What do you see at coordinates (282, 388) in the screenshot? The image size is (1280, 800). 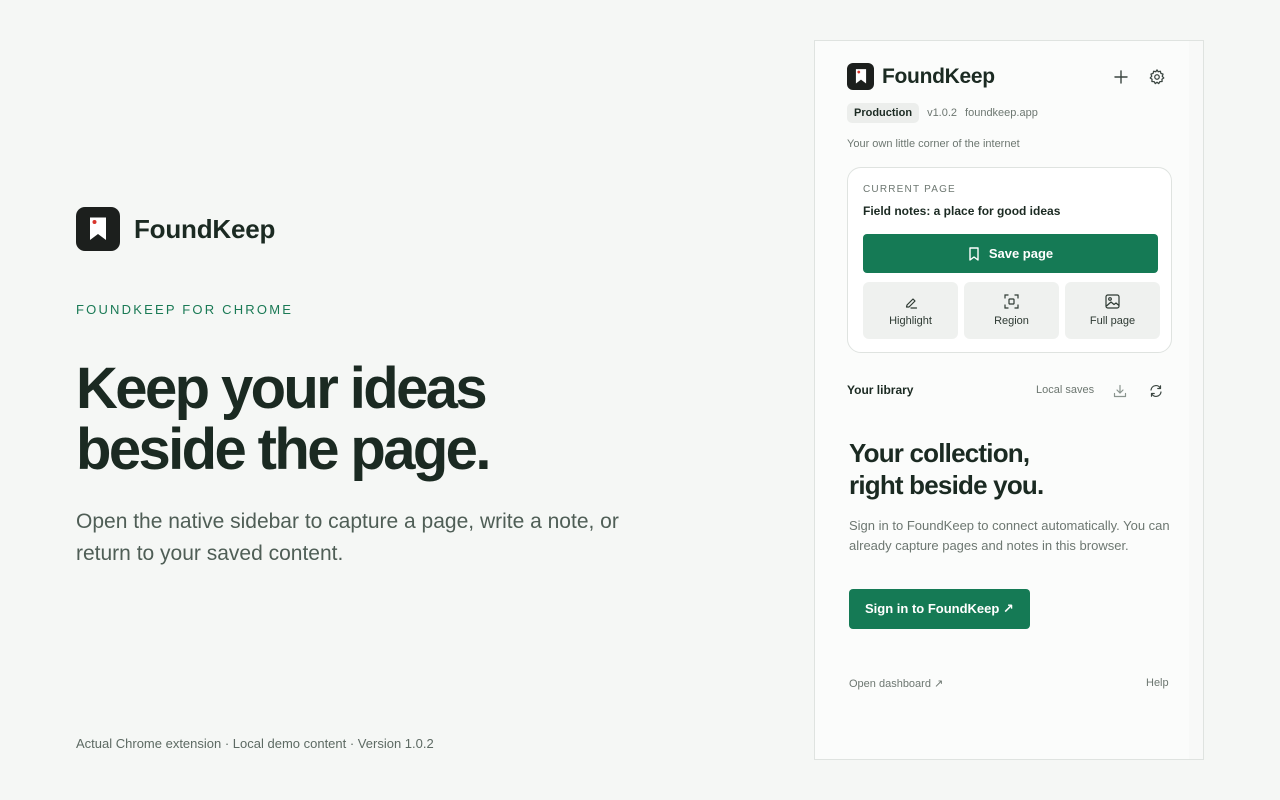 I see `hero-headline-line-1: Keep your ideas` at bounding box center [282, 388].